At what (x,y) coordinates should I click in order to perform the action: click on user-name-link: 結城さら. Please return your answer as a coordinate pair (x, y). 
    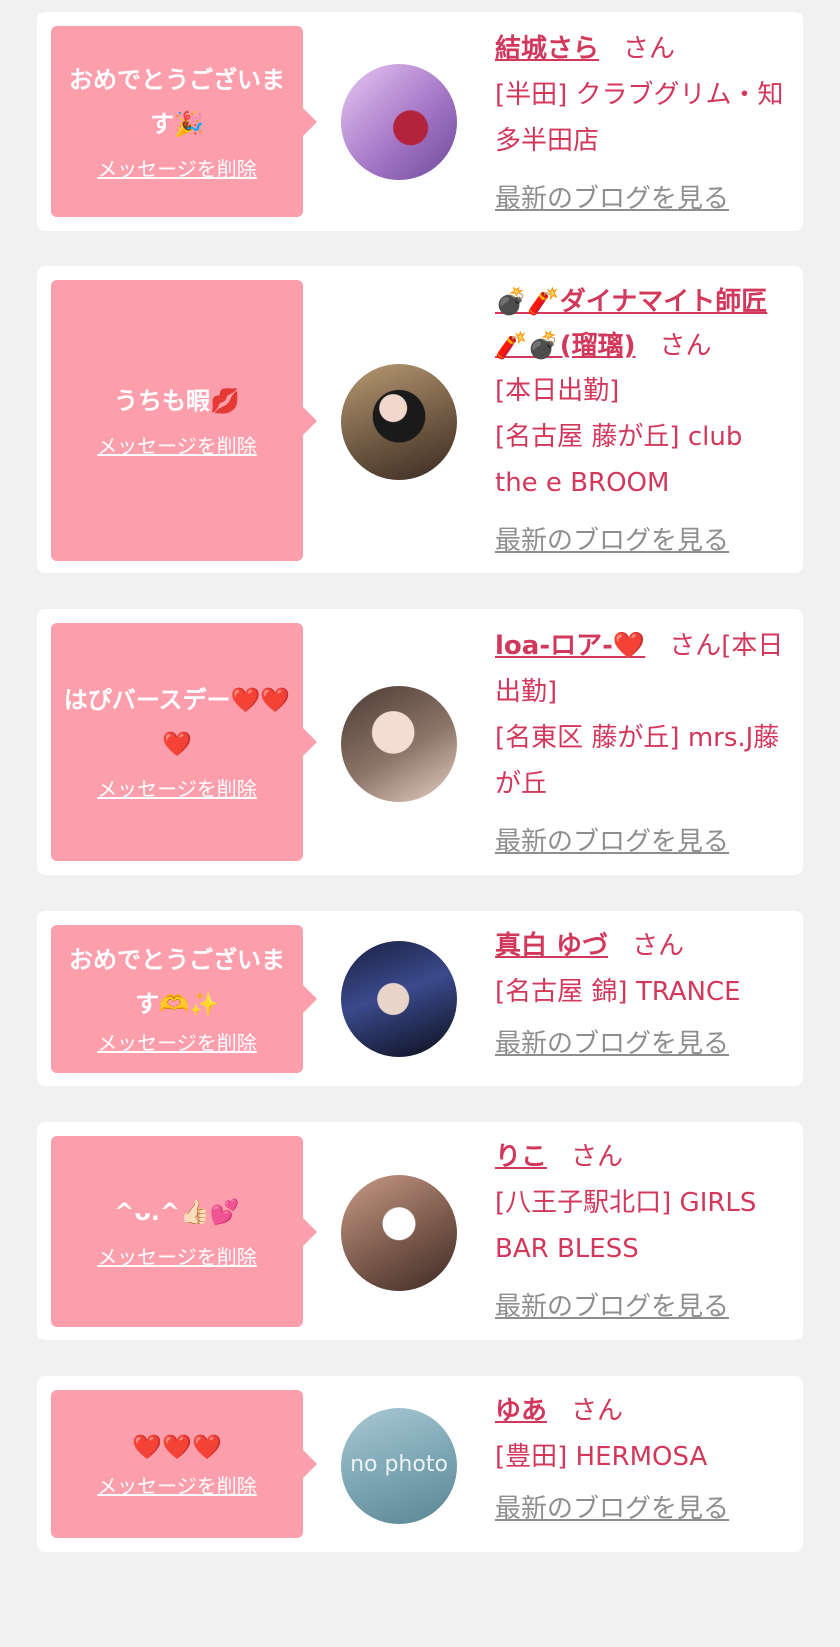
    Looking at the image, I should click on (547, 49).